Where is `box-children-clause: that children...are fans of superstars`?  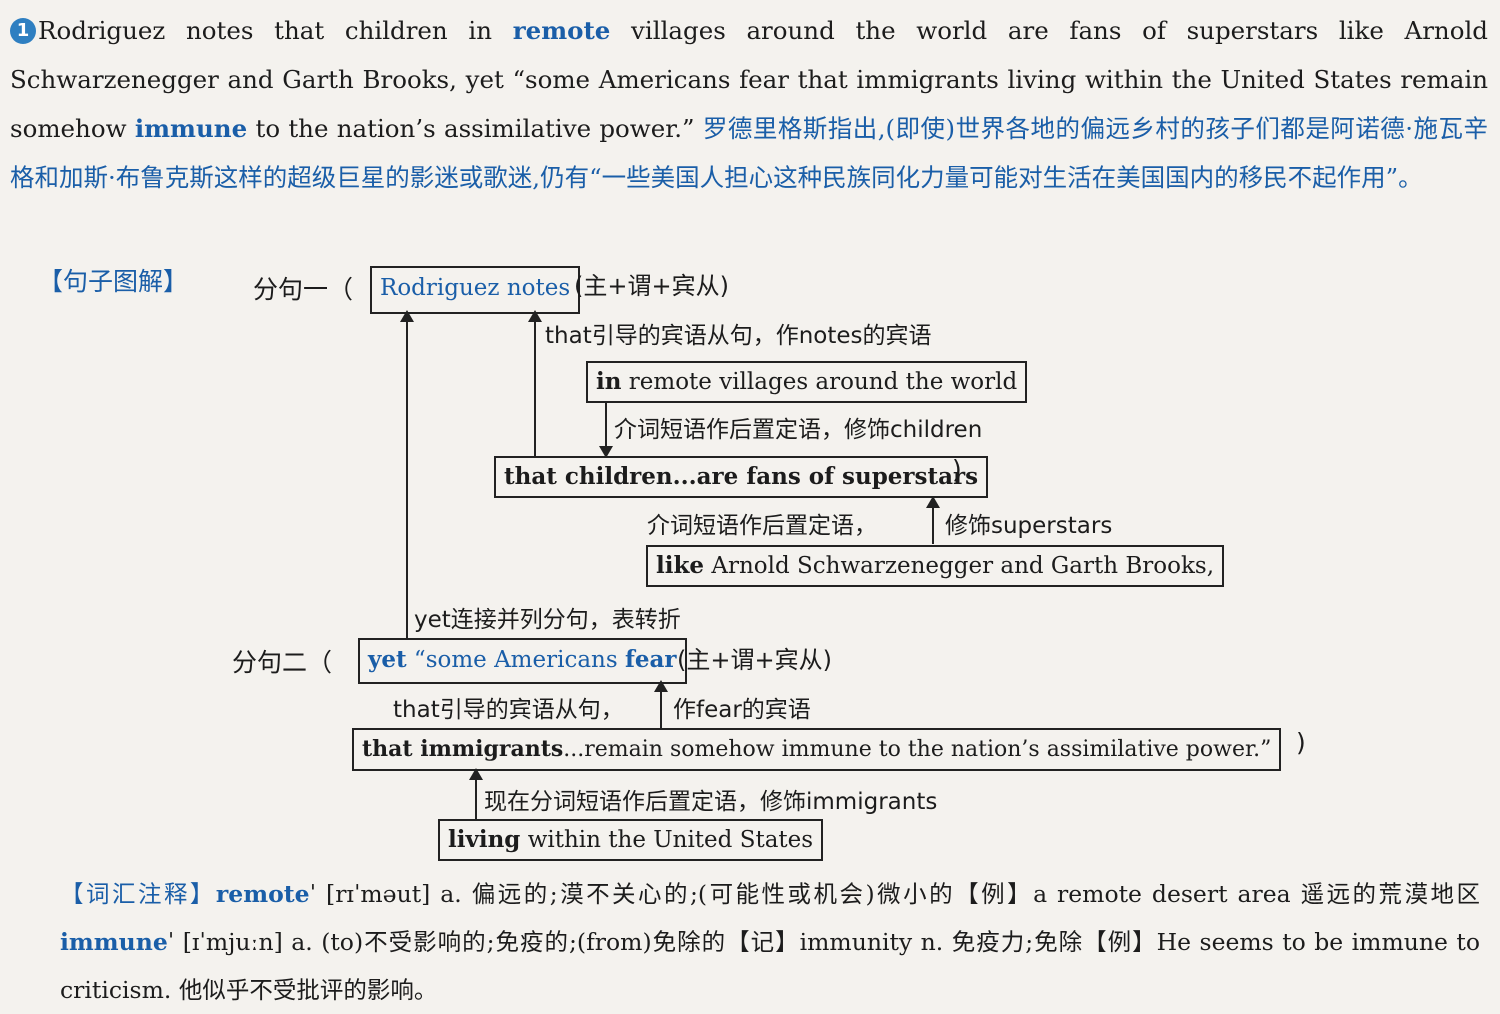 box-children-clause: that children...are fans of superstars is located at coordinates (741, 477).